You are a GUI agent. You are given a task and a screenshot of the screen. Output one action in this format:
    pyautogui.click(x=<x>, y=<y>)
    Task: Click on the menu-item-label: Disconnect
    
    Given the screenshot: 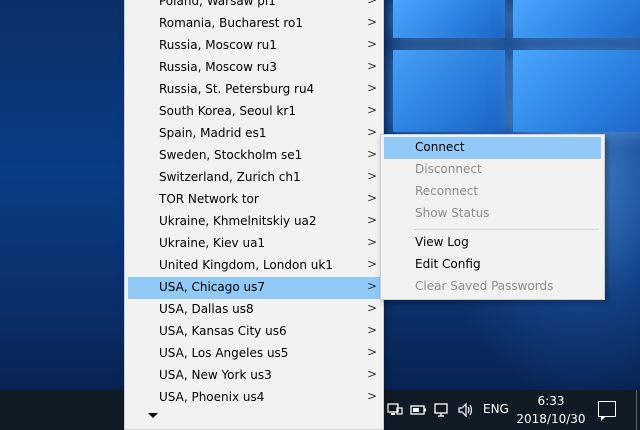 What is the action you would take?
    pyautogui.click(x=448, y=169)
    